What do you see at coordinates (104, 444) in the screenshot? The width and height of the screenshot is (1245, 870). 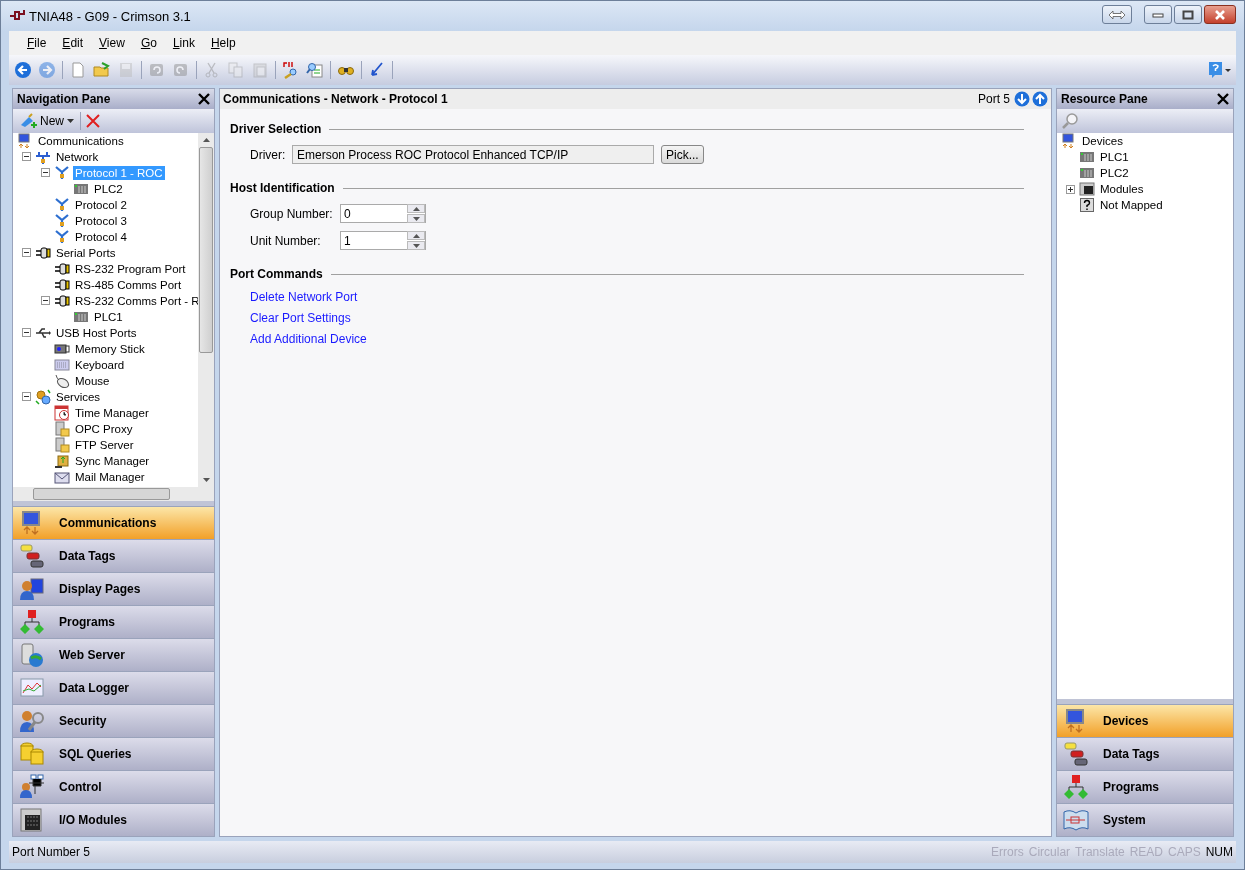 I see `tree-item: FTP Server` at bounding box center [104, 444].